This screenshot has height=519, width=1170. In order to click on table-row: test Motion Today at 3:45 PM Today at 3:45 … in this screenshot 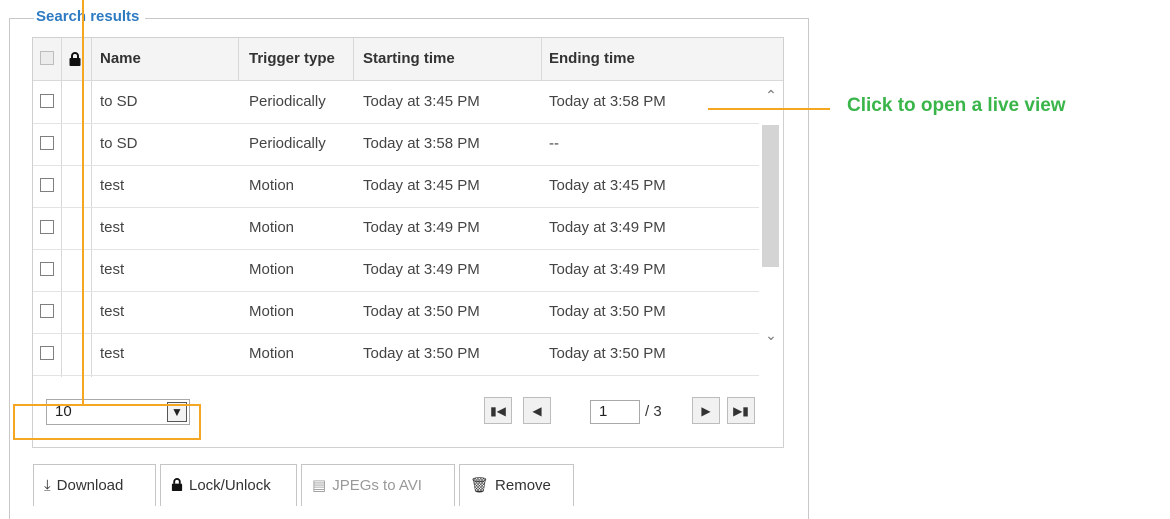, I will do `click(396, 186)`.